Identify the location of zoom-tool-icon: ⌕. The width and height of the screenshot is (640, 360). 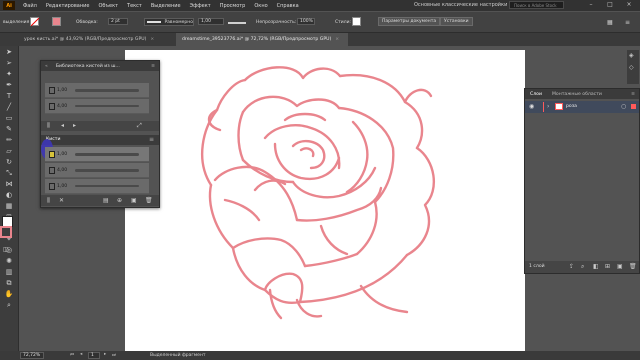
(9, 305).